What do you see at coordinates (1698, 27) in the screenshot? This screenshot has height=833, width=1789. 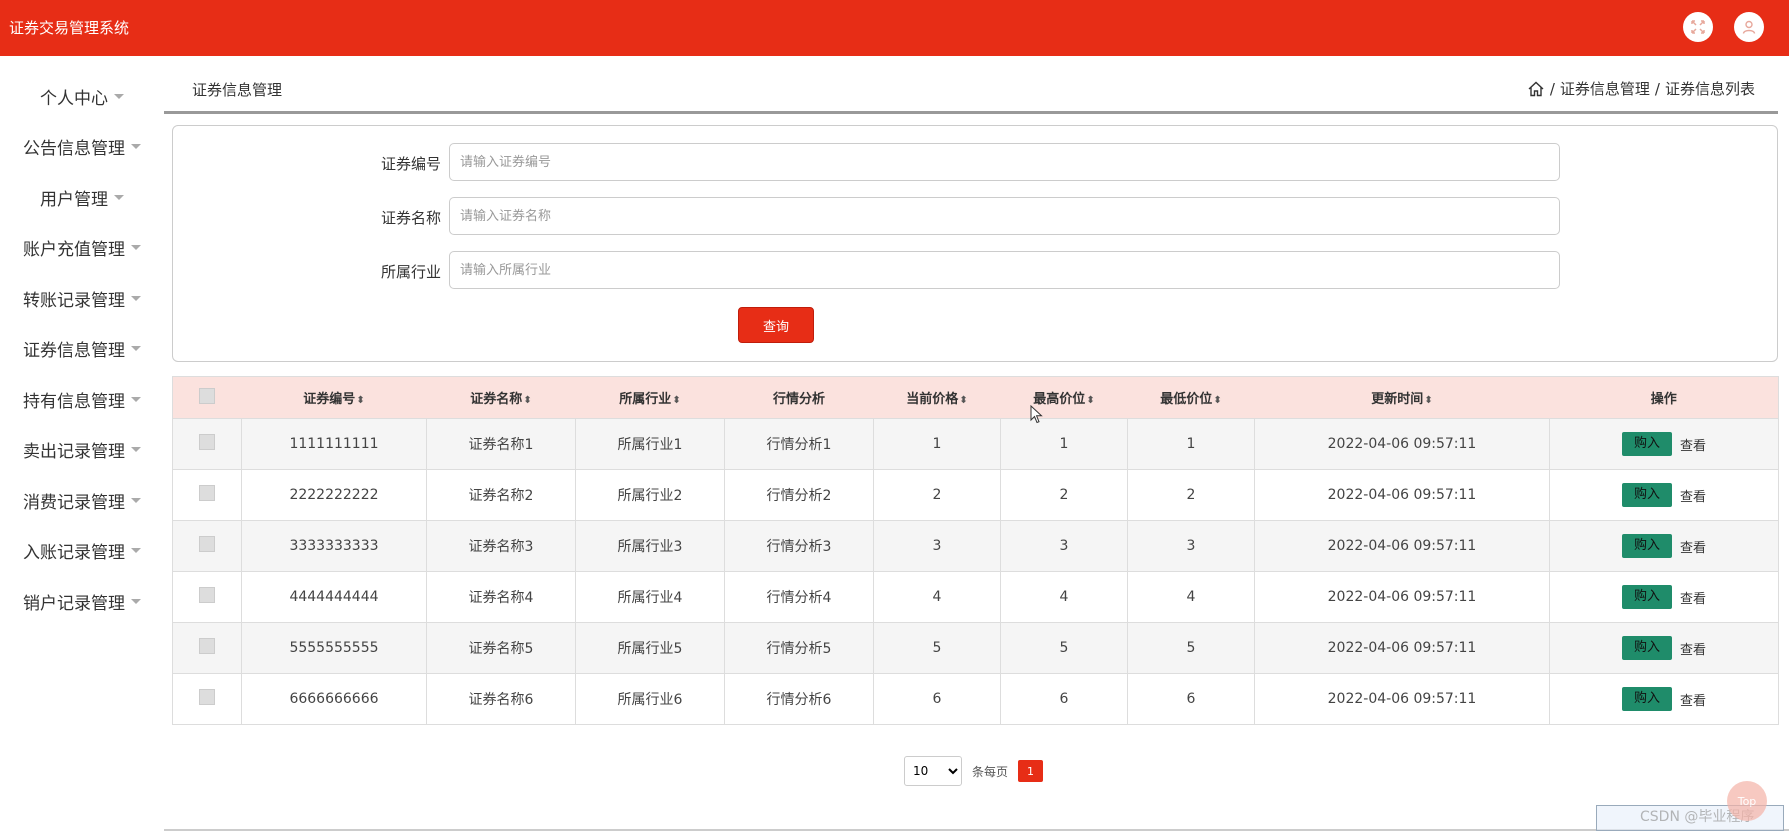 I see `fullscreen-icon` at bounding box center [1698, 27].